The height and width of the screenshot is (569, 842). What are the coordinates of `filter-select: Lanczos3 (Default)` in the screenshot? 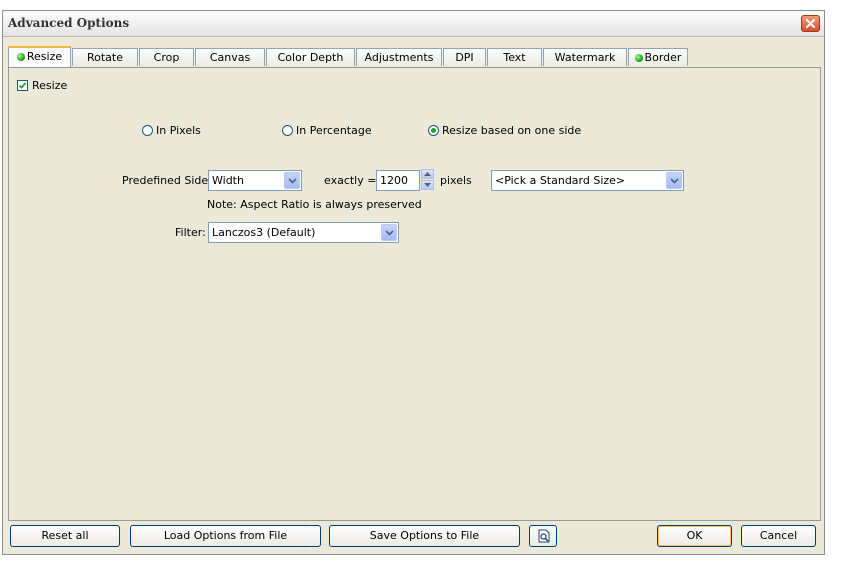 It's located at (303, 232).